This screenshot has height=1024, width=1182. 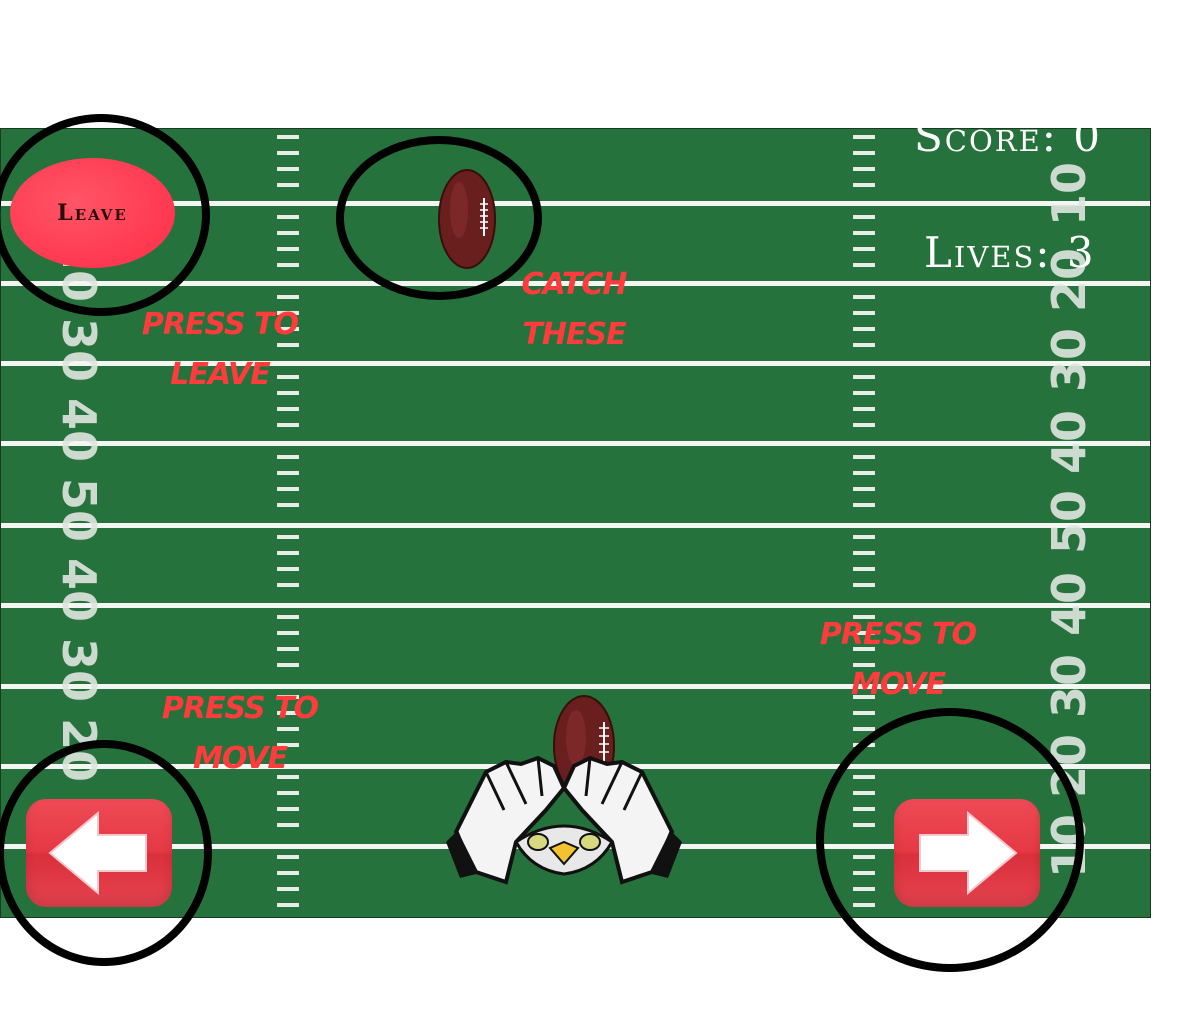 I want to click on right-arrow-icon, so click(x=968, y=853).